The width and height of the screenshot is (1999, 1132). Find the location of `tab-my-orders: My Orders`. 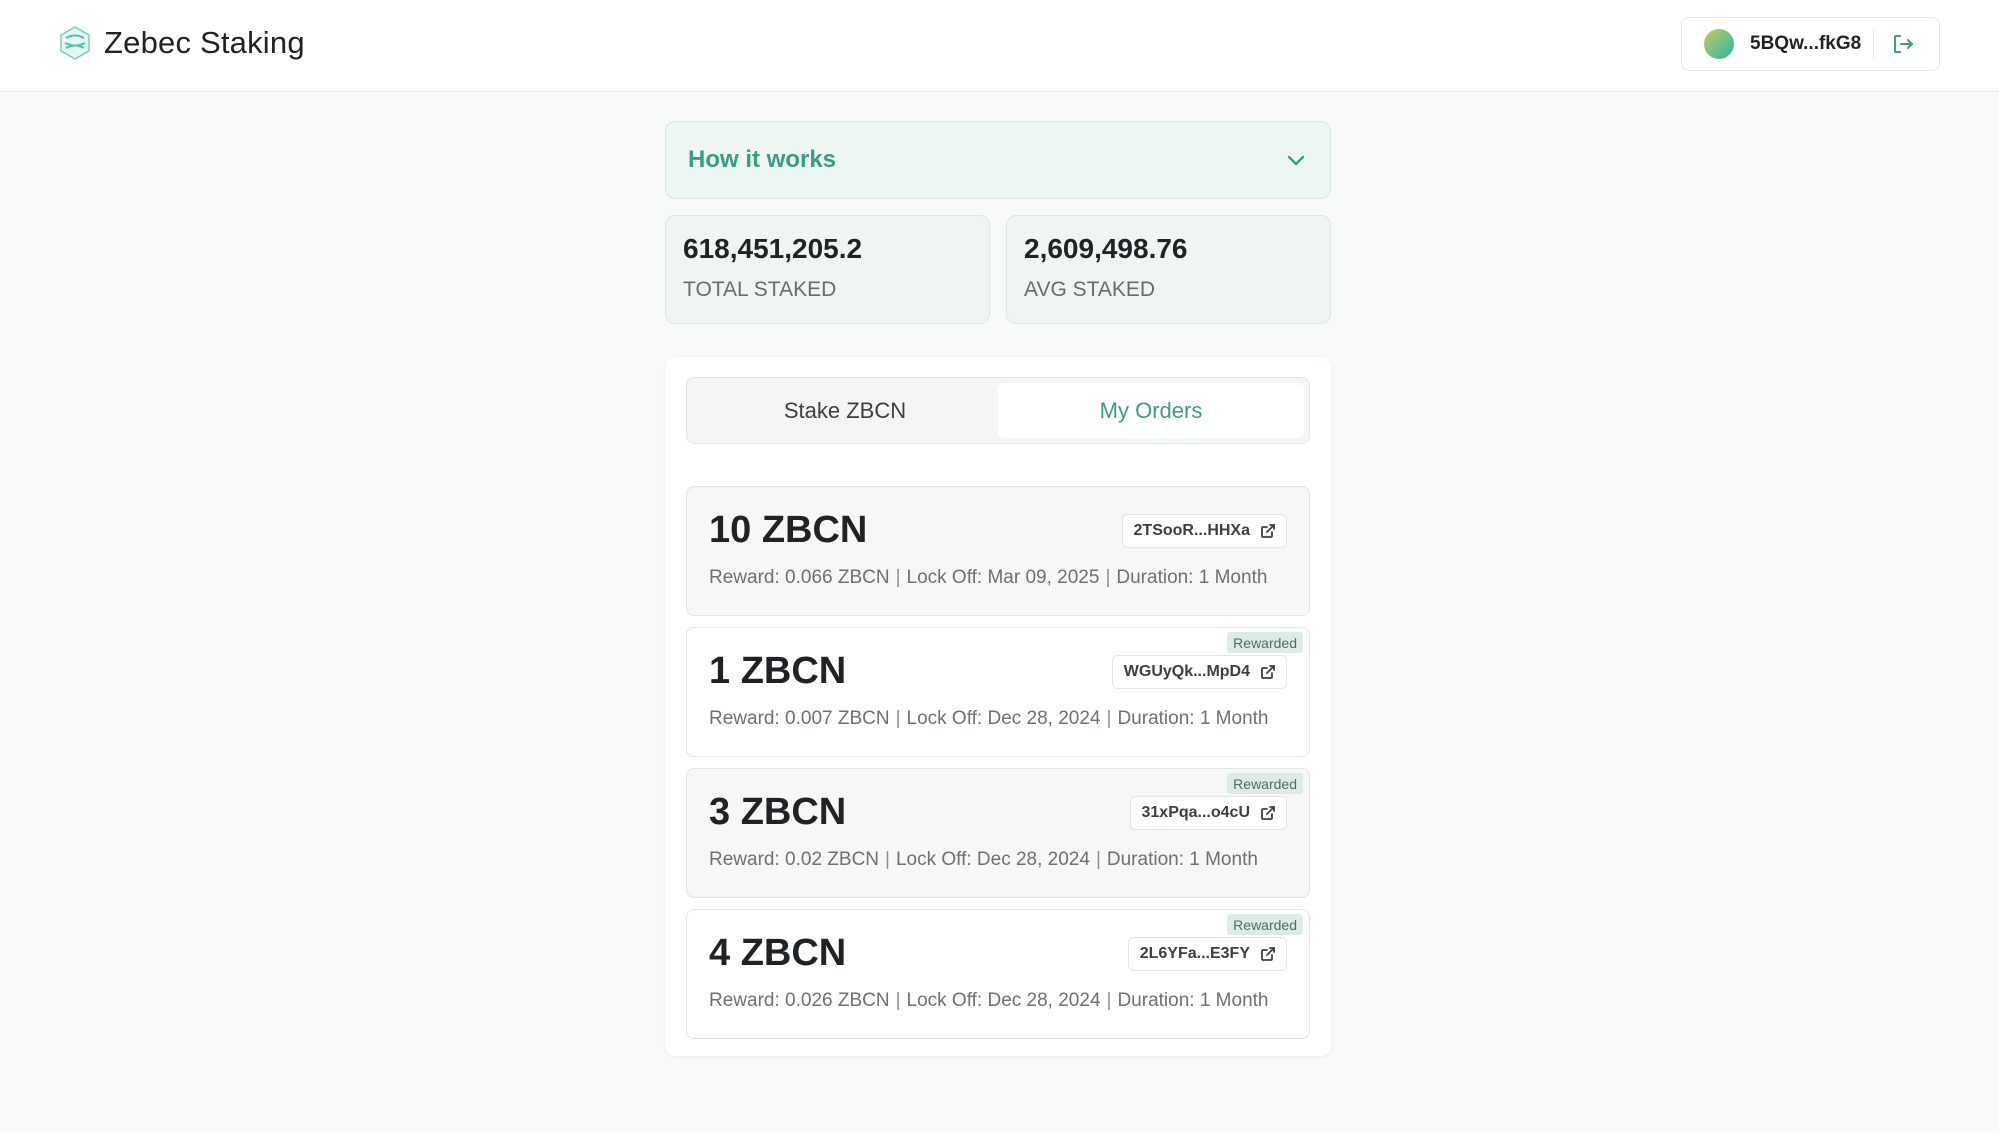

tab-my-orders: My Orders is located at coordinates (1151, 410).